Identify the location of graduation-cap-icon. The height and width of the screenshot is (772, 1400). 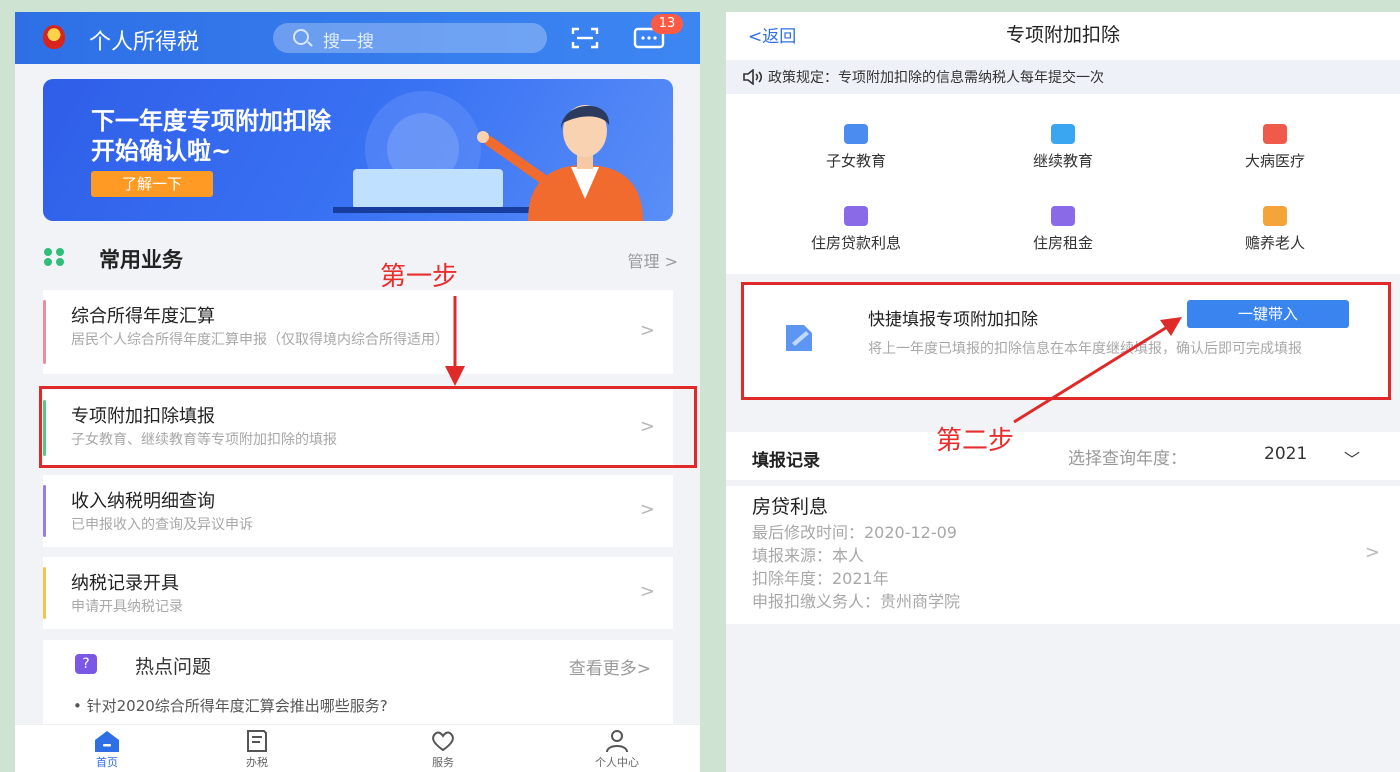
(1063, 134).